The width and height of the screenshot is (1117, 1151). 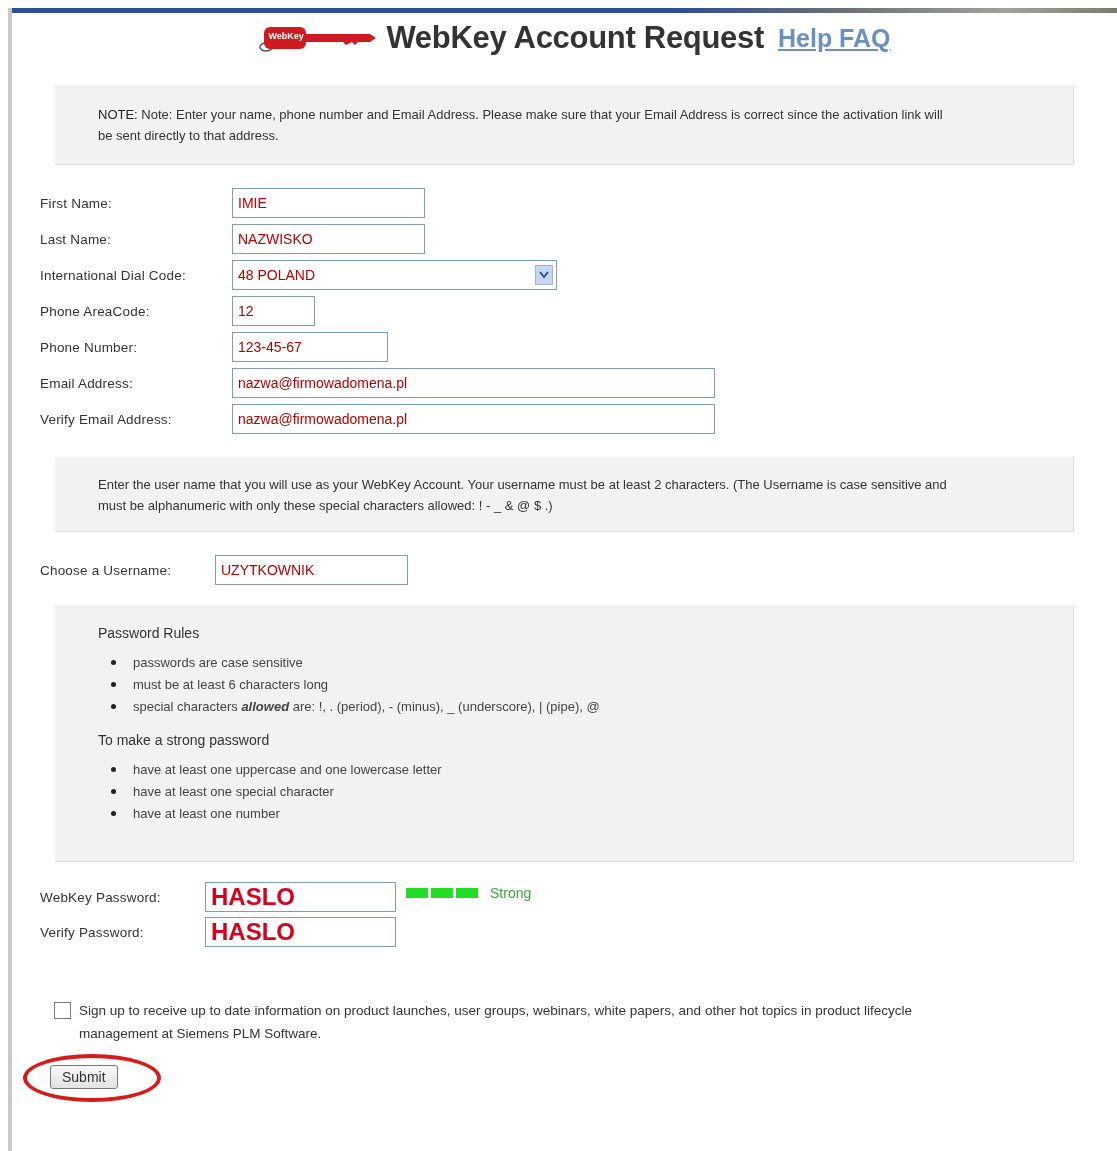 I want to click on rule-text: special characters allowed are: !, . (period), - (minus), _ (underscore), | (pipe), @, so click(x=366, y=706).